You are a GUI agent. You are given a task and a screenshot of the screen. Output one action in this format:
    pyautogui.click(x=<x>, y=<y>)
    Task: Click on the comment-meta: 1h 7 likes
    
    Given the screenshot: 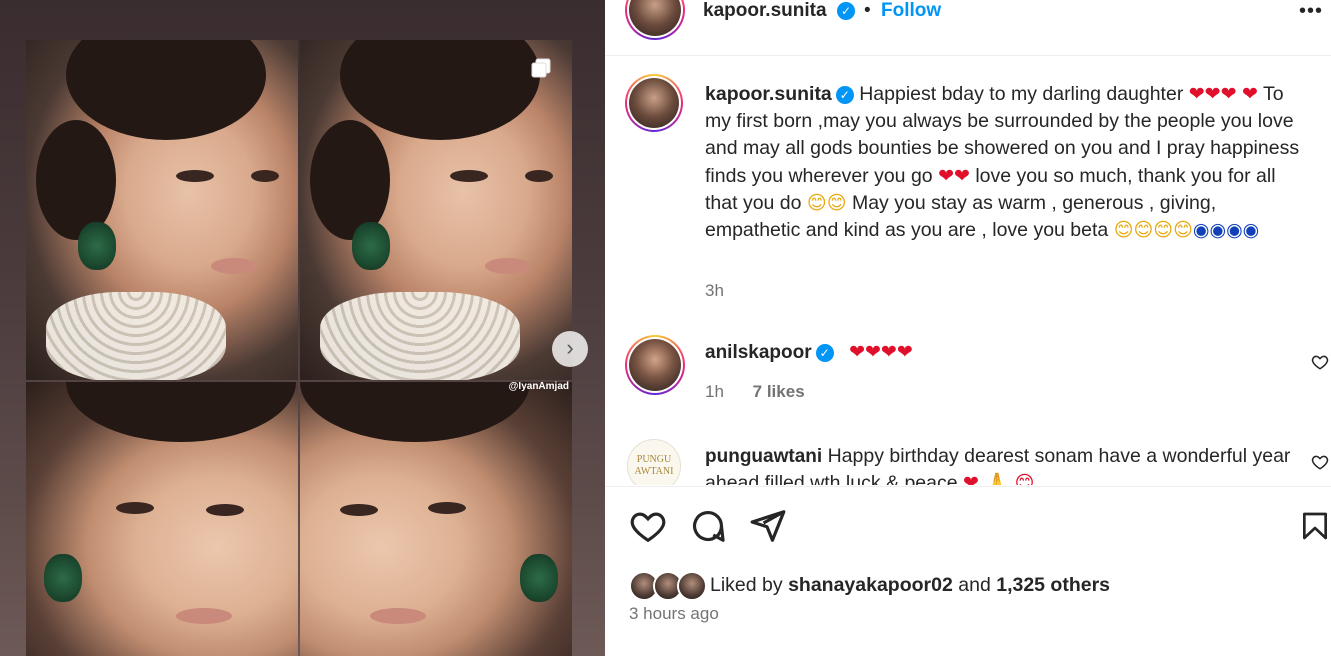 What is the action you would take?
    pyautogui.click(x=755, y=392)
    